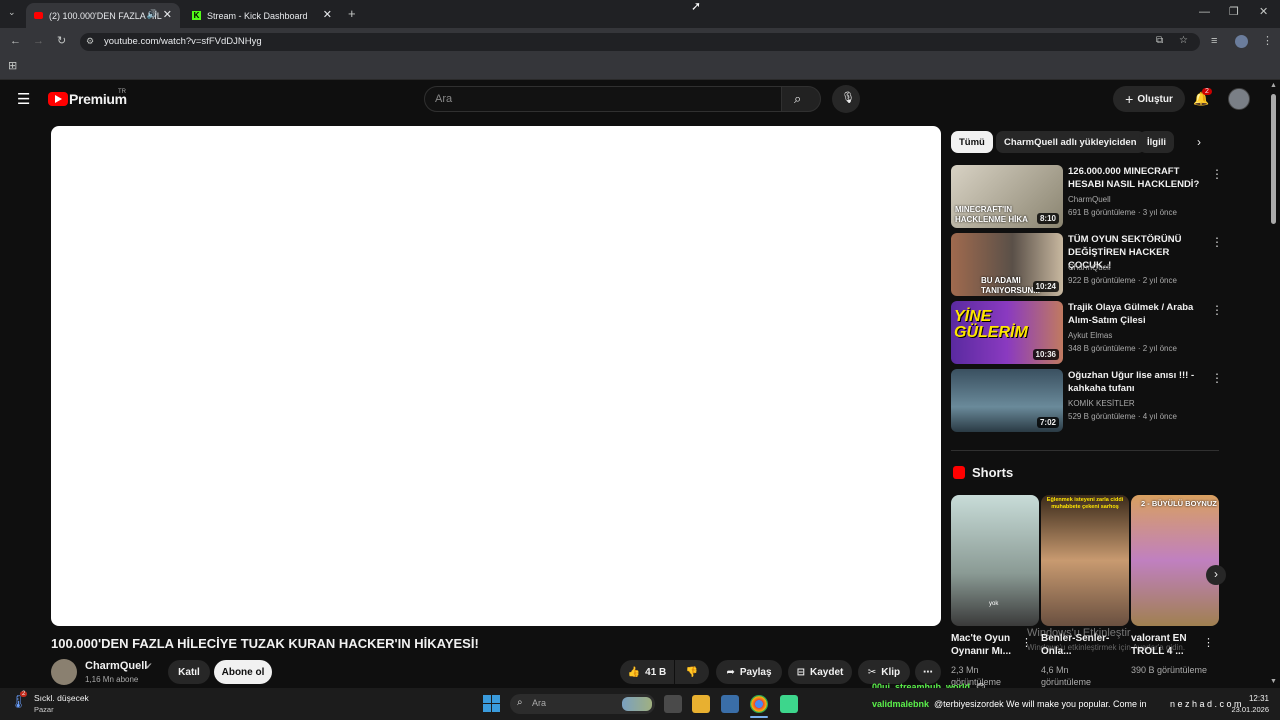 This screenshot has width=1280, height=720. What do you see at coordinates (262, 15) in the screenshot?
I see `tab-kick: K Stream - Kick Dashboard ✕` at bounding box center [262, 15].